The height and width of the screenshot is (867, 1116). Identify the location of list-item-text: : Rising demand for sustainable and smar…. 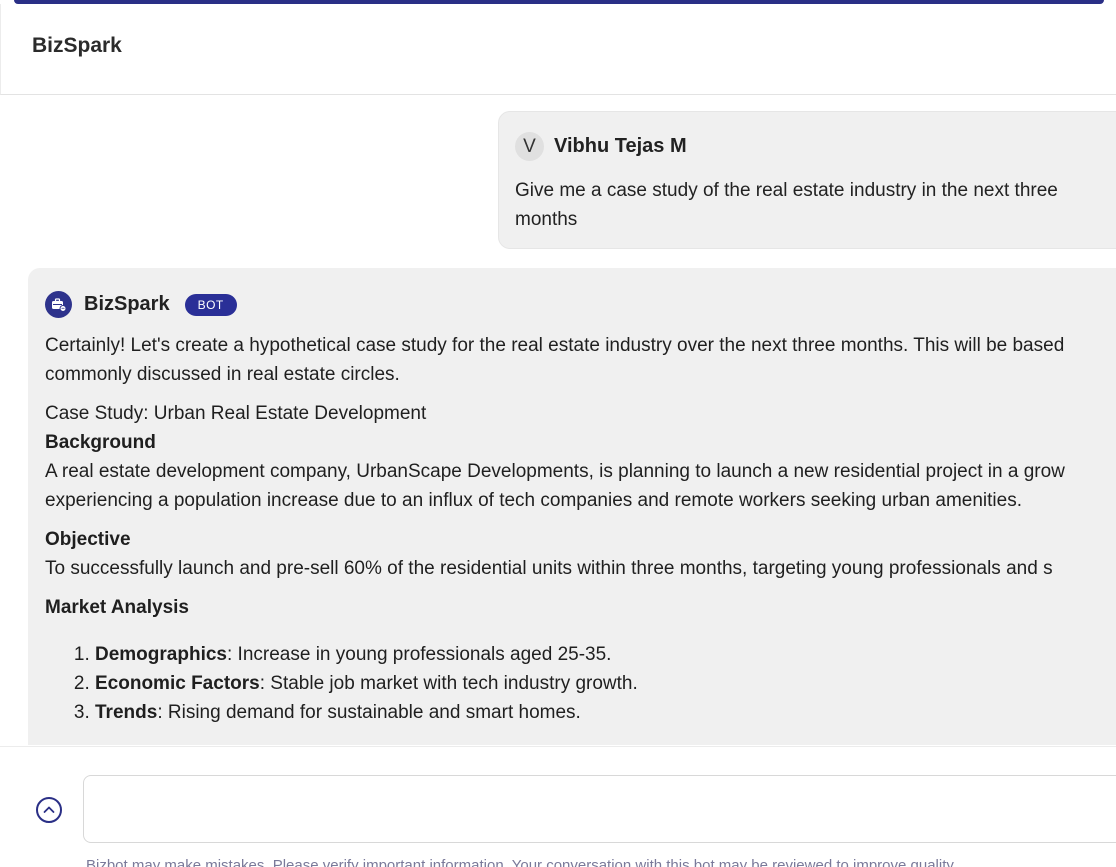
(369, 712).